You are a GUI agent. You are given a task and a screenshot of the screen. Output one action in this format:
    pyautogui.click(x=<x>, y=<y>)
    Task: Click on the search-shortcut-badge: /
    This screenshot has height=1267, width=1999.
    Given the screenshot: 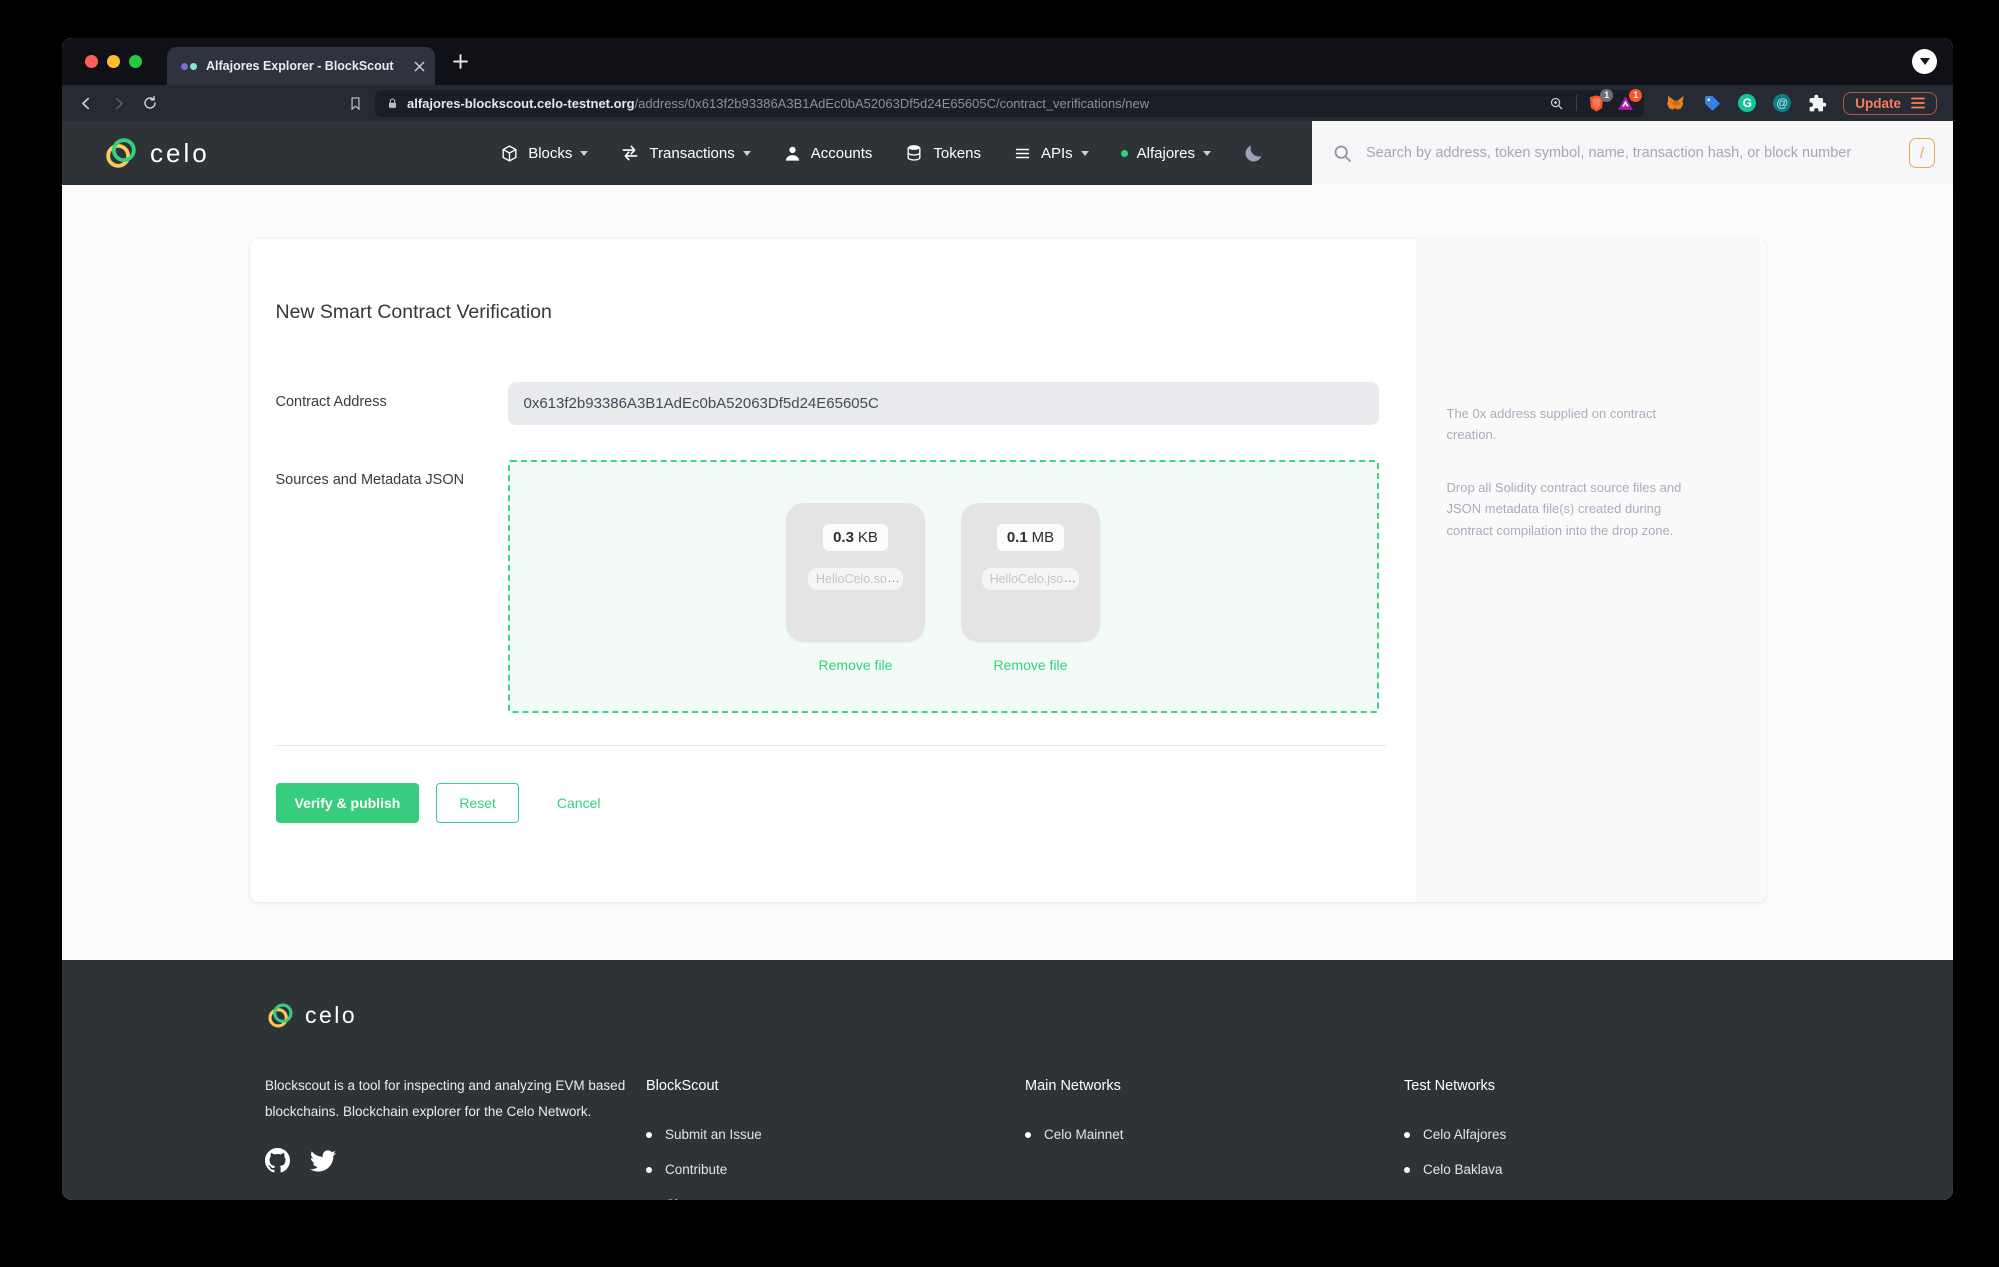 What is the action you would take?
    pyautogui.click(x=1922, y=153)
    